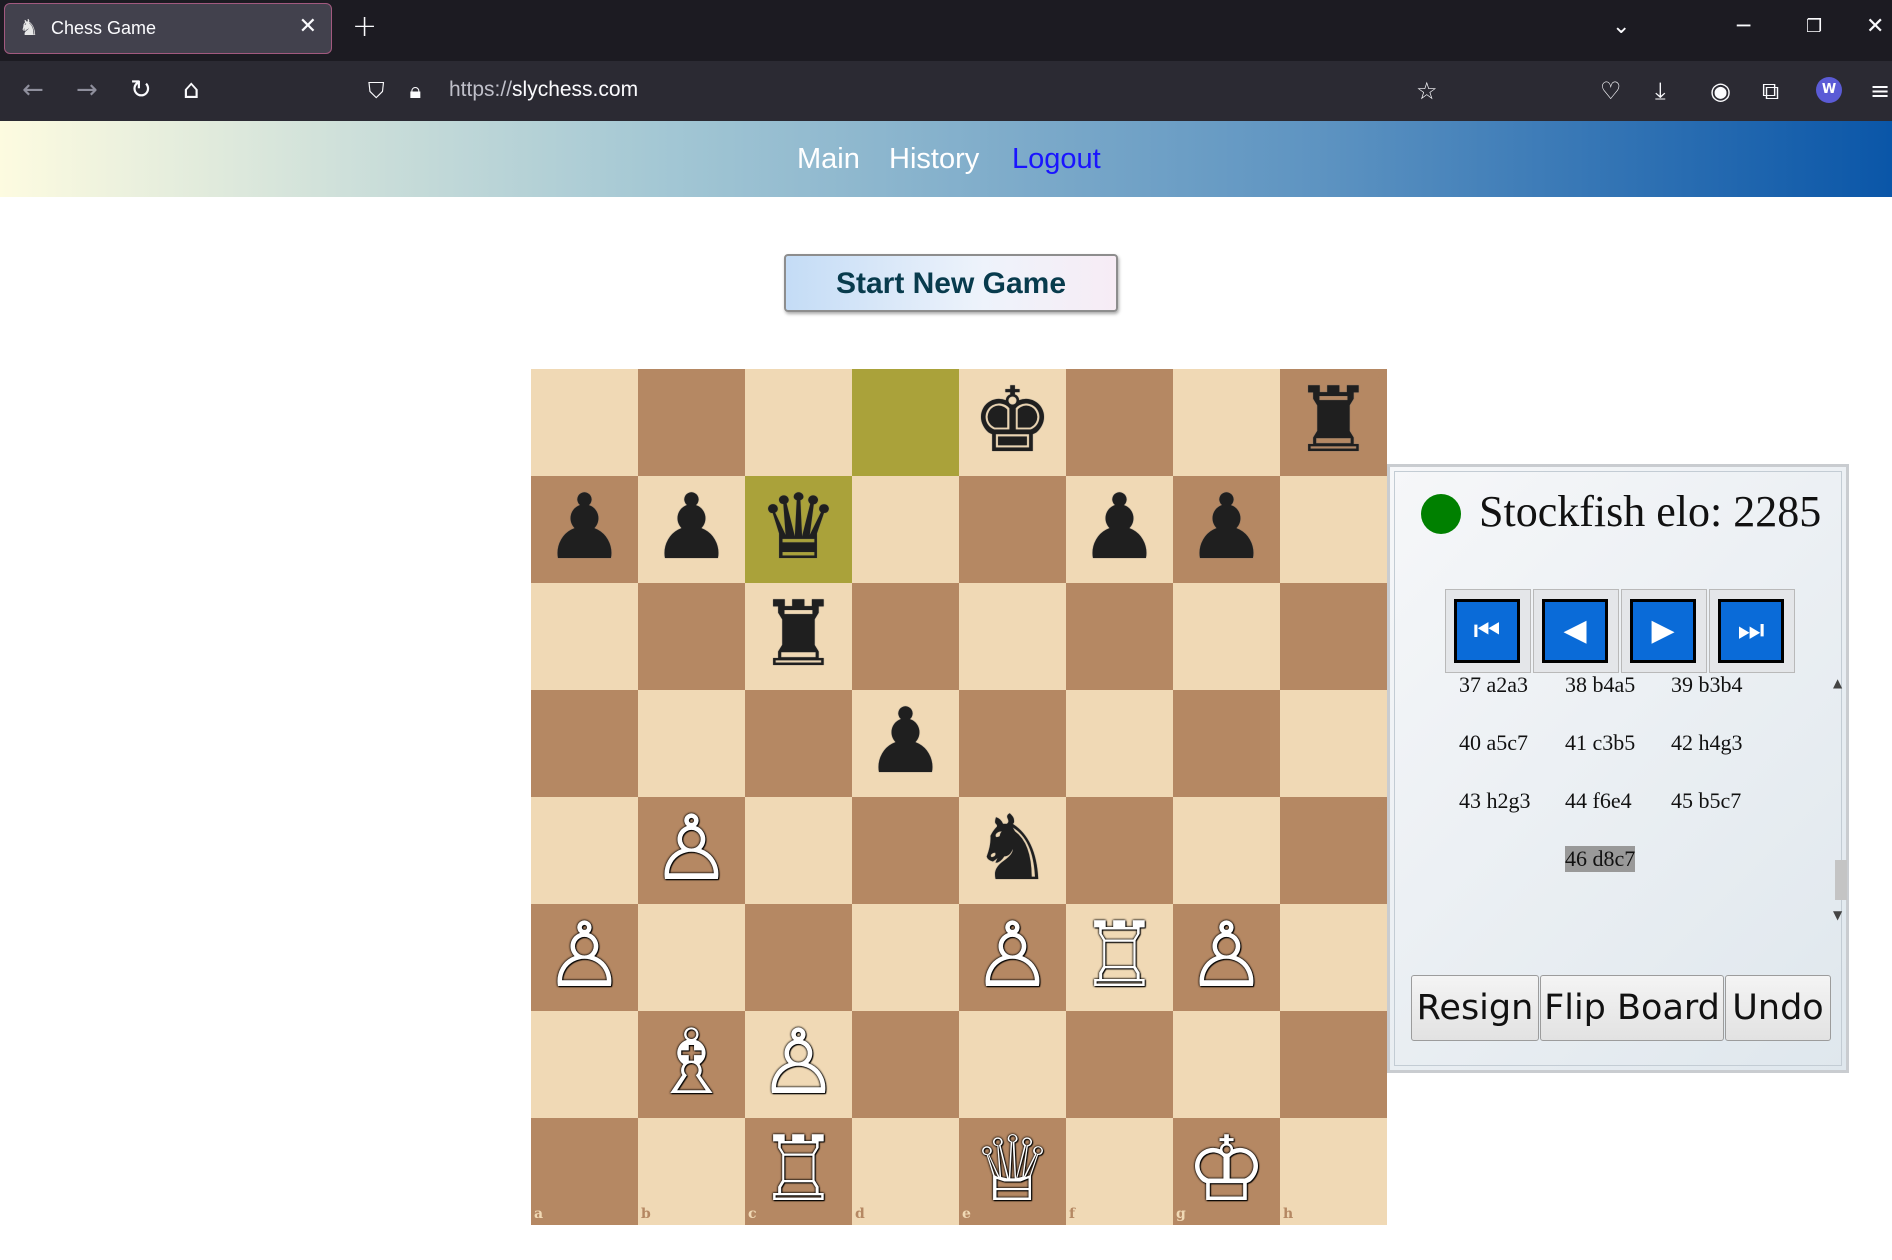 This screenshot has width=1892, height=1260. What do you see at coordinates (1493, 743) in the screenshot?
I see `move-item: 40 a5c7` at bounding box center [1493, 743].